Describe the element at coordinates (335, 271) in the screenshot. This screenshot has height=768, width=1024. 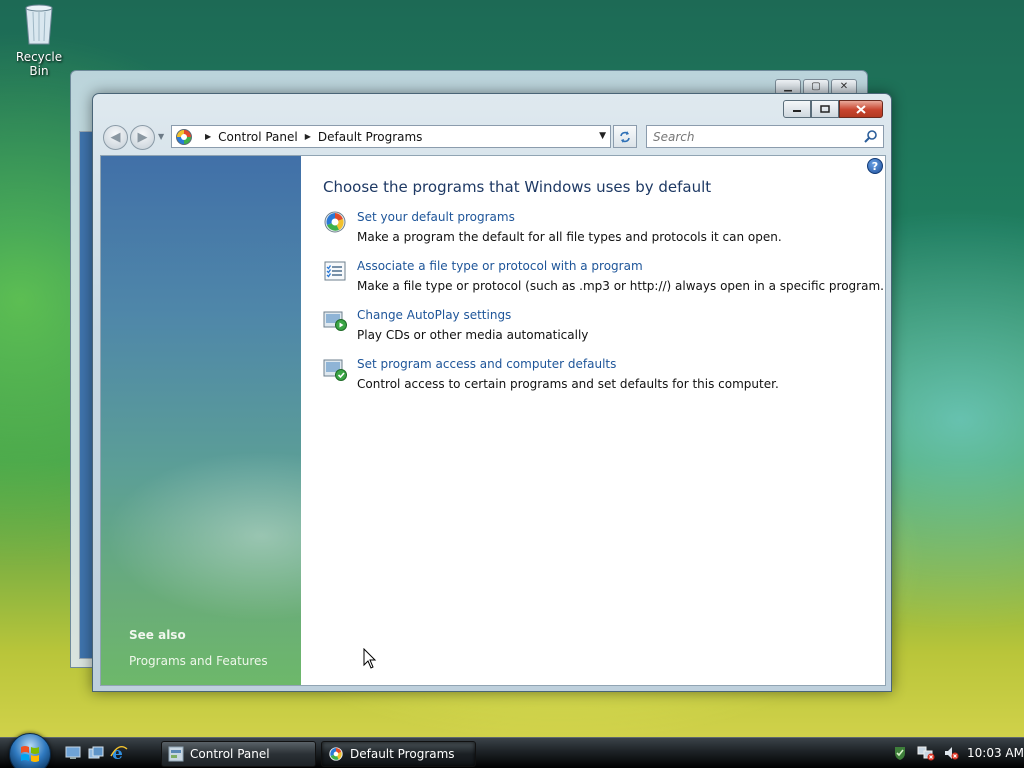
I see `file-association-icon` at that location.